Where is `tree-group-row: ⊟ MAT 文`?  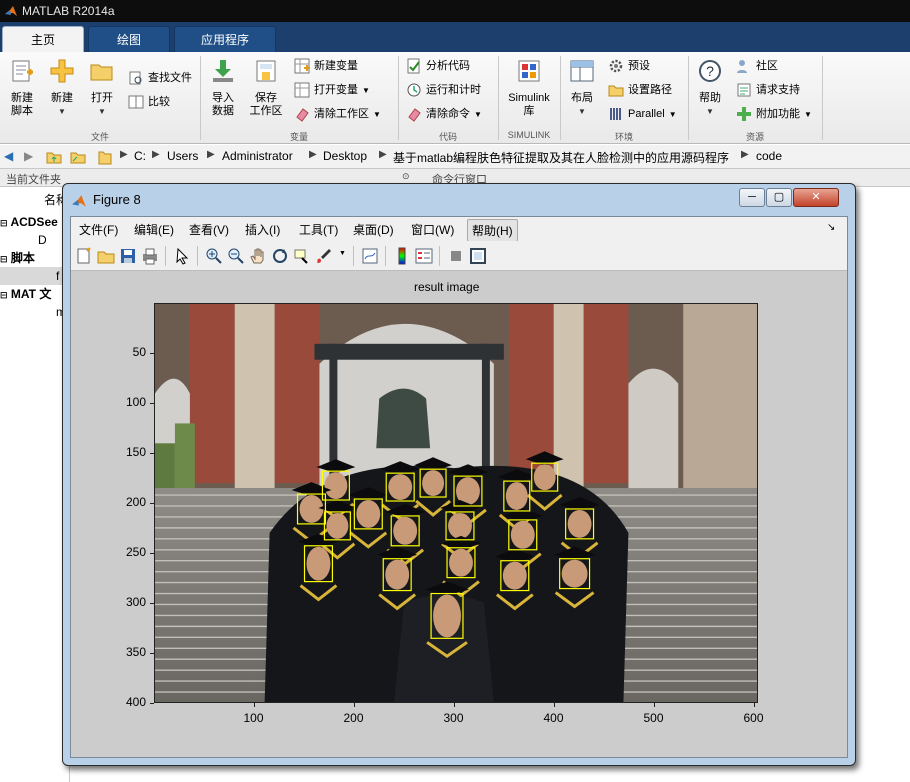
tree-group-row: ⊟ MAT 文 is located at coordinates (35, 294).